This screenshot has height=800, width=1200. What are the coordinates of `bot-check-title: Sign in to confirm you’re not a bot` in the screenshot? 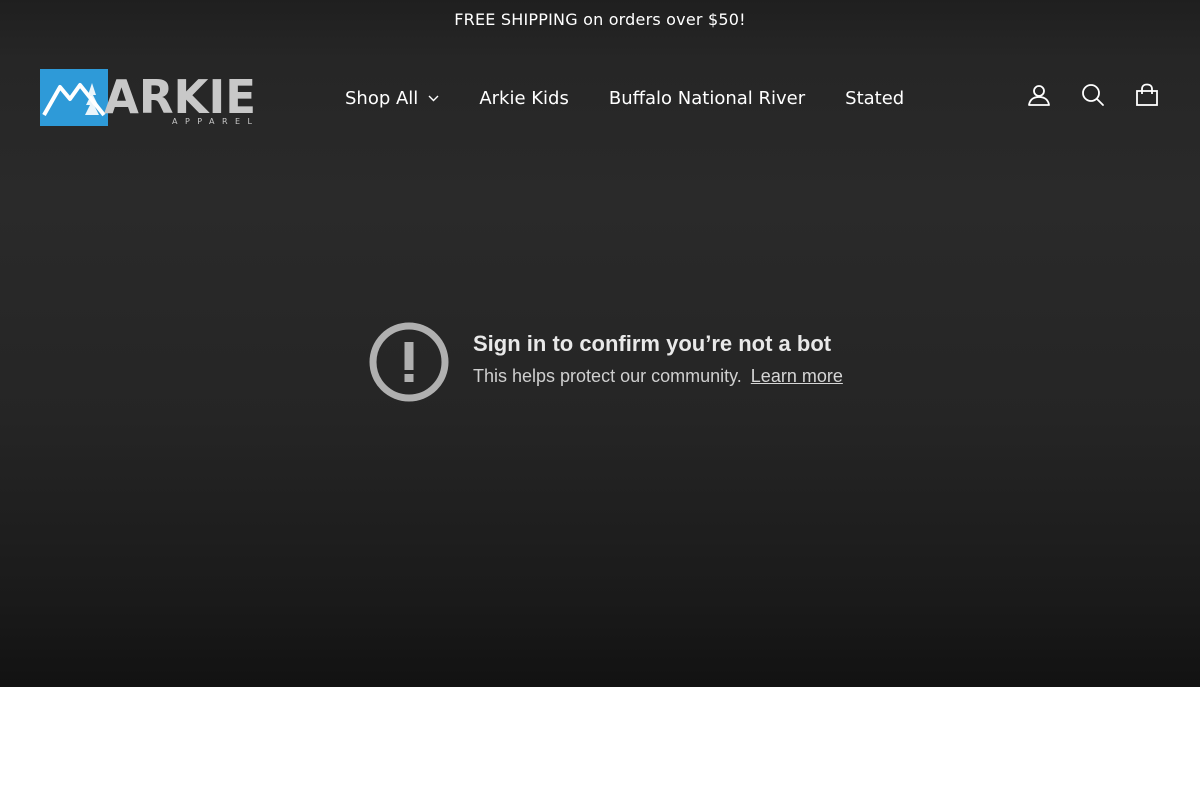 It's located at (652, 343).